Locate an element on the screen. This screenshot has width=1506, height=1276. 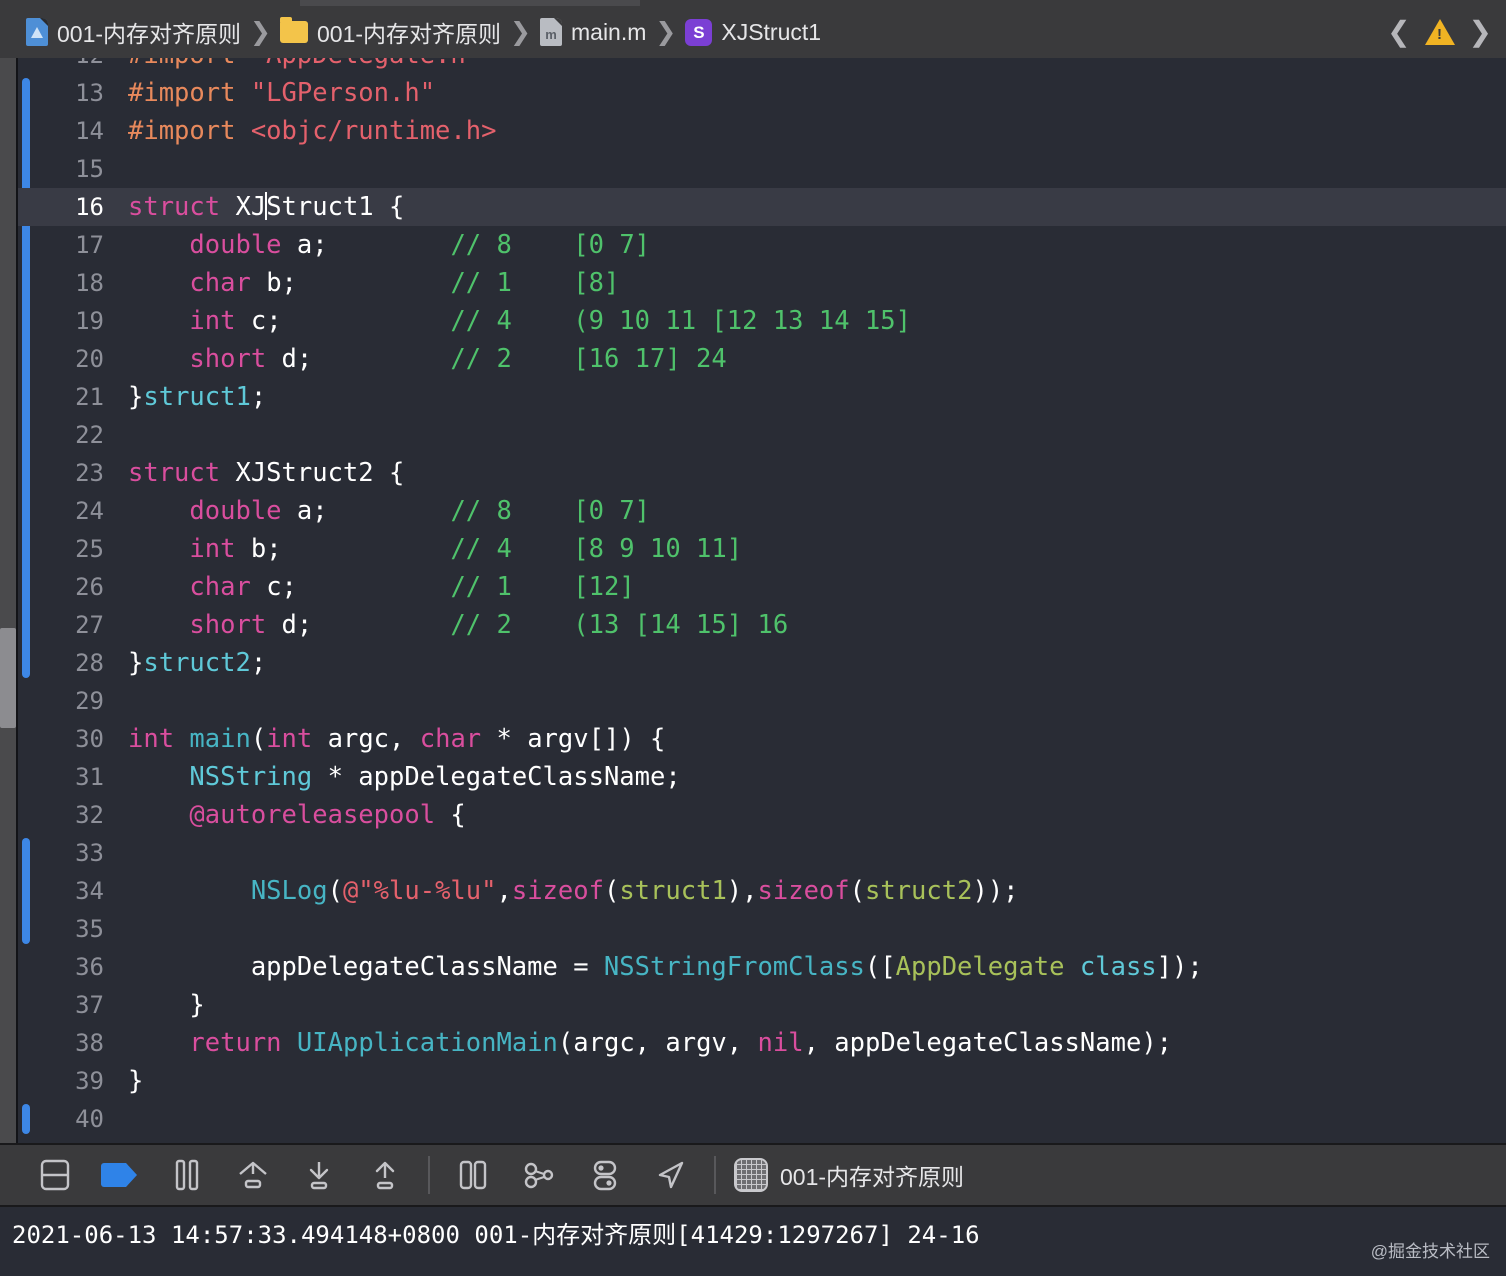
line-number: 30 is located at coordinates (61, 739).